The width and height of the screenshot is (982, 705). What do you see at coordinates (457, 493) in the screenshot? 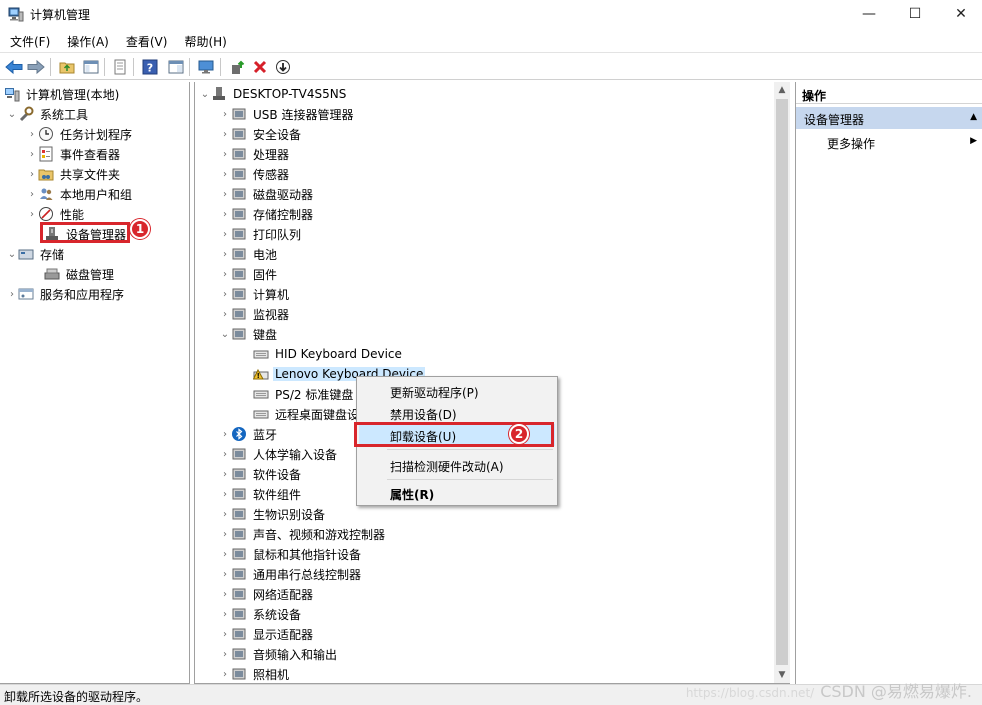
I see `ctx-properties: 属性(R)` at bounding box center [457, 493].